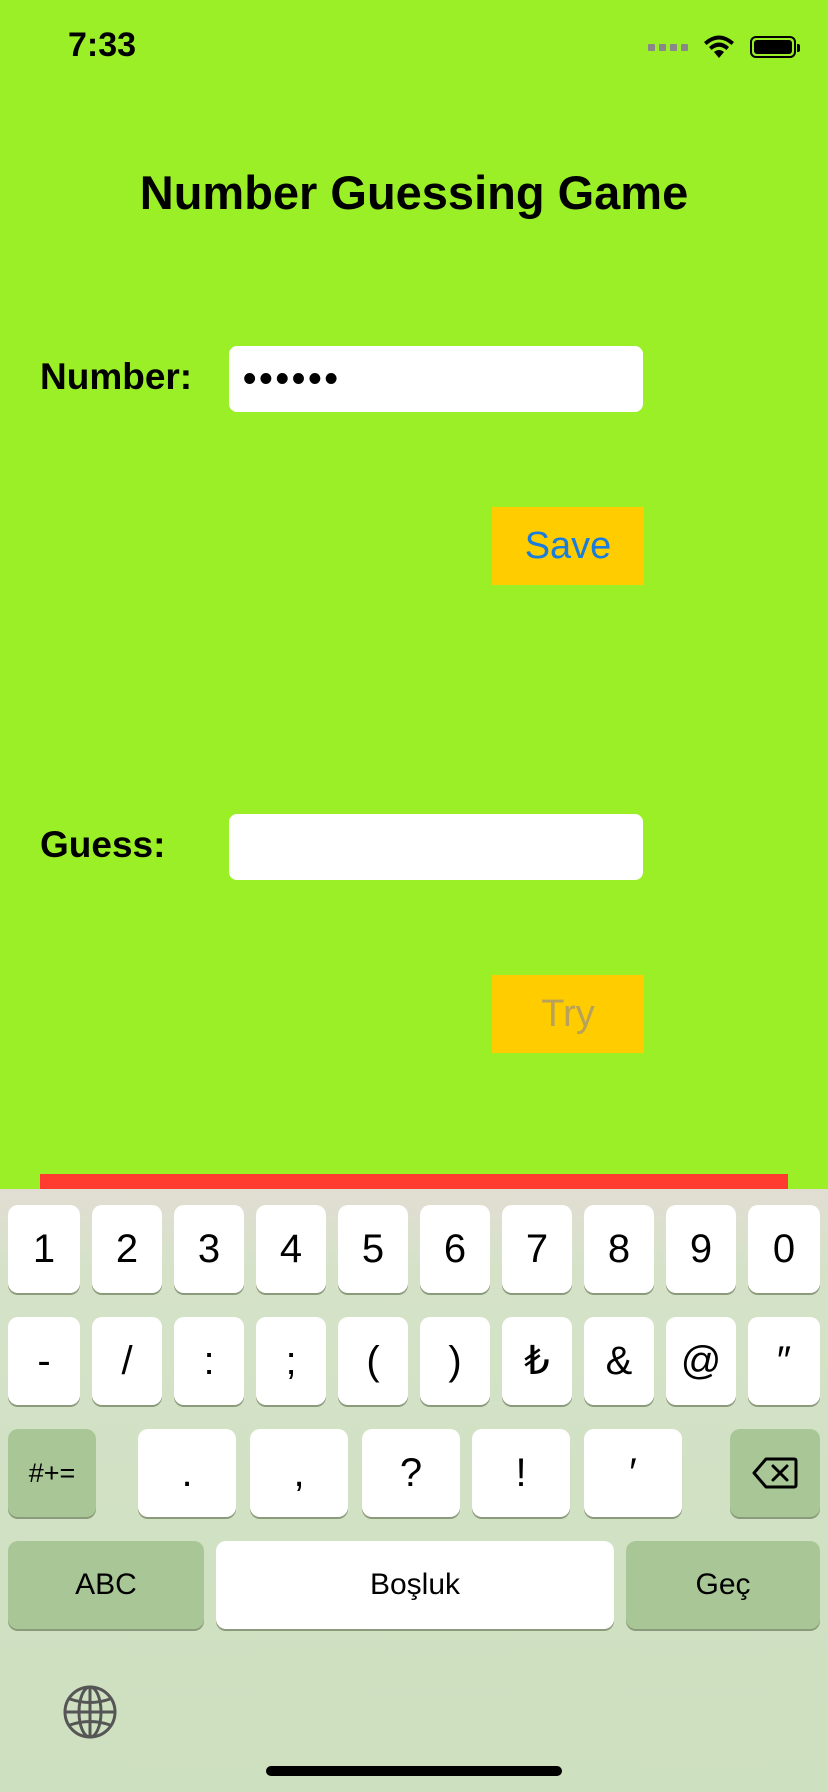  I want to click on status-icons, so click(724, 47).